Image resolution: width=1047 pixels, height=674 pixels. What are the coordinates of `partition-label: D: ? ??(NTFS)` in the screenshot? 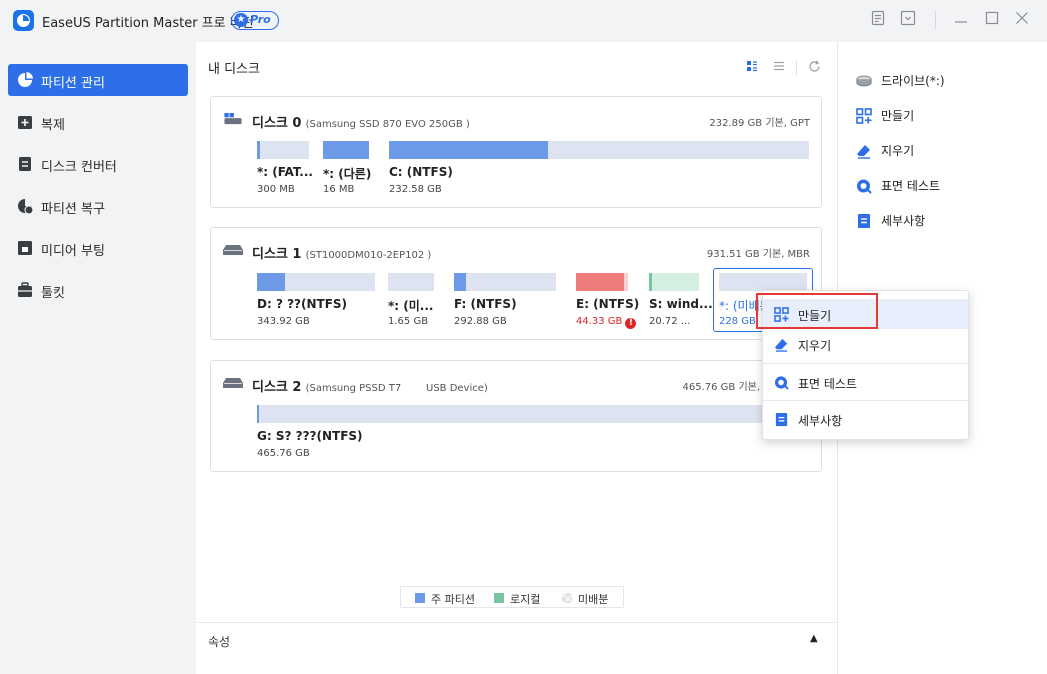 It's located at (302, 304).